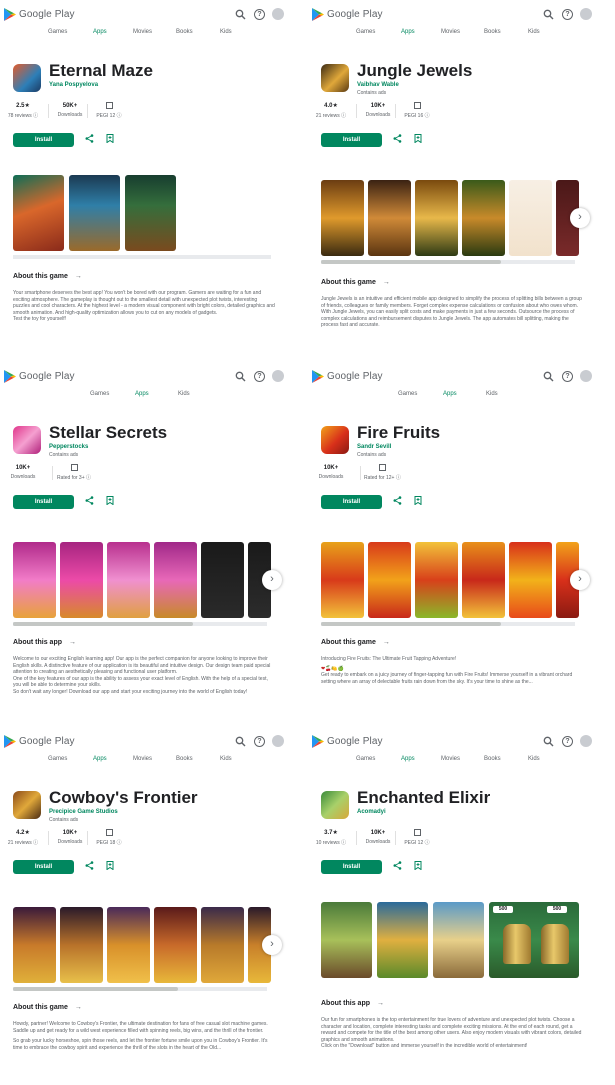 The width and height of the screenshot is (615, 1085). What do you see at coordinates (374, 447) in the screenshot?
I see `developer-link: Sandr Sevill` at bounding box center [374, 447].